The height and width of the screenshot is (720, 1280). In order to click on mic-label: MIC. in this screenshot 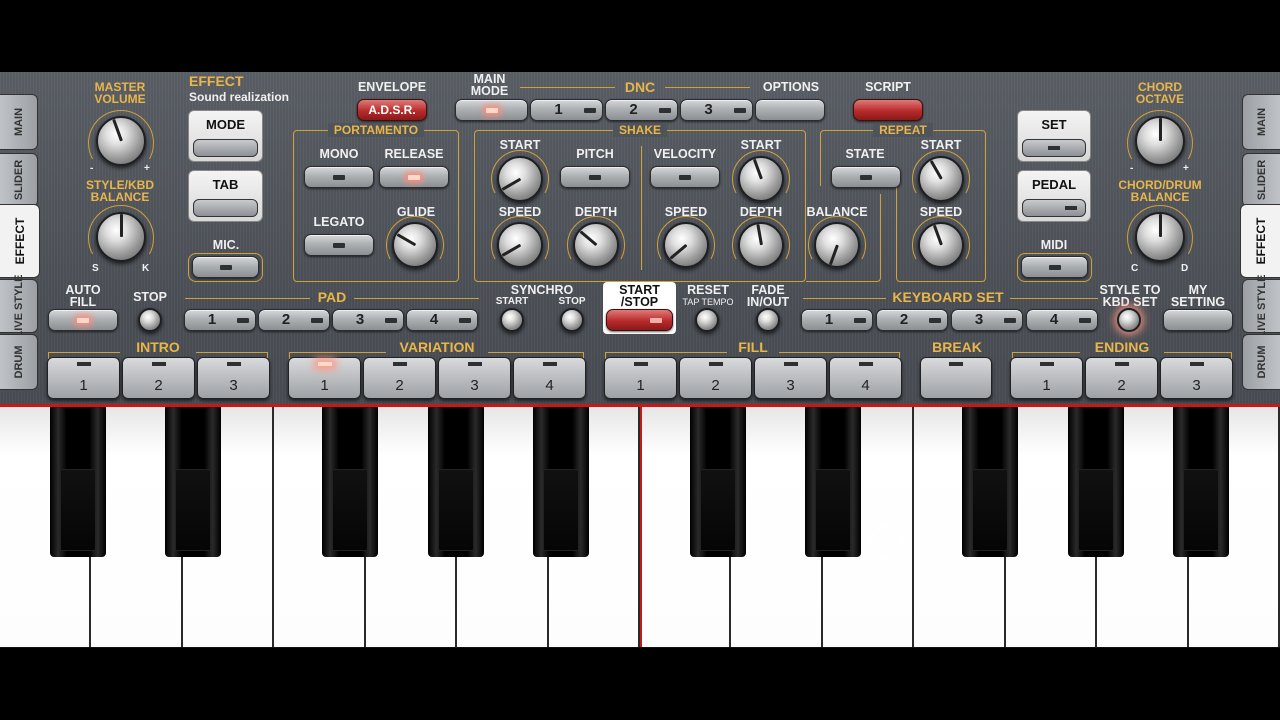, I will do `click(226, 245)`.